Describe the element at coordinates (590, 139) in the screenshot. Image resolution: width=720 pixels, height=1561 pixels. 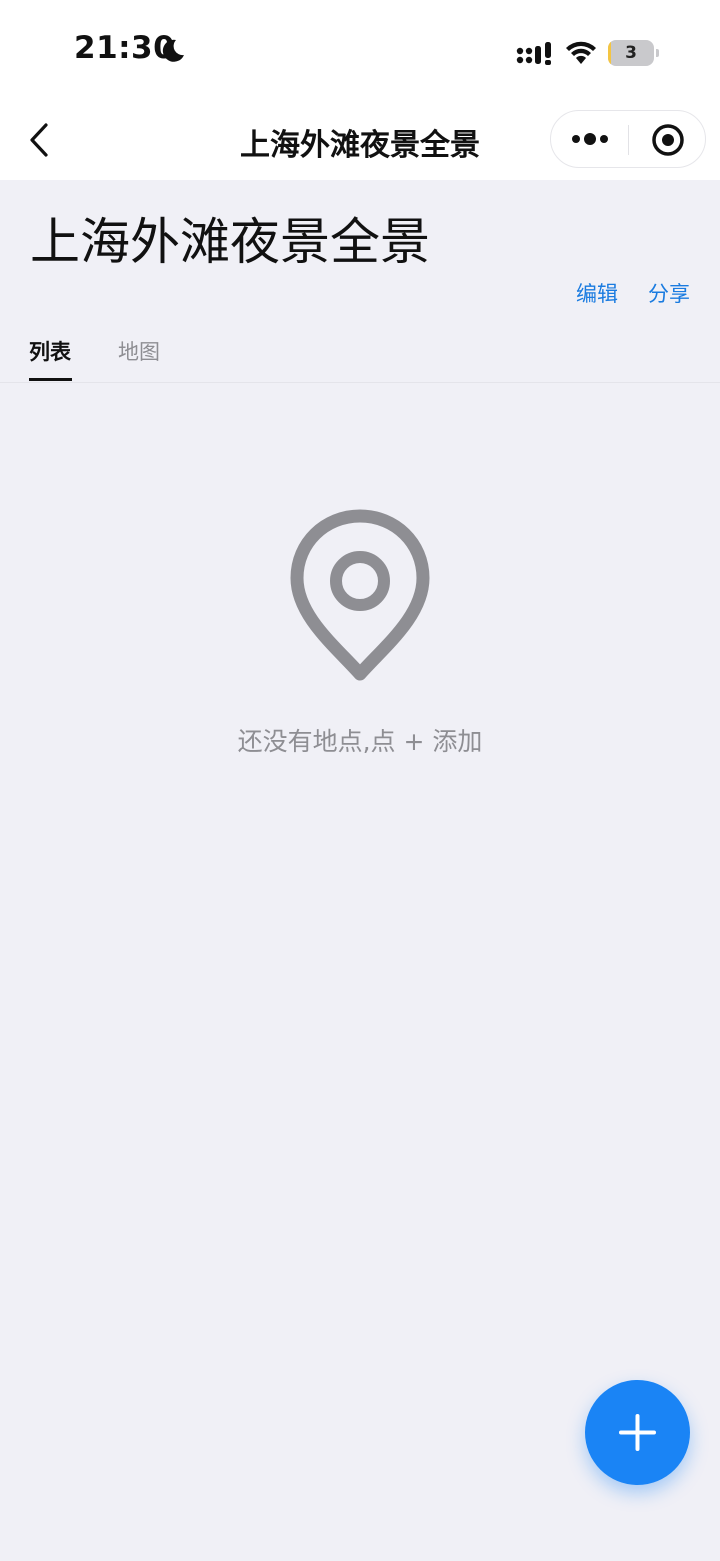
I see `more-icon` at that location.